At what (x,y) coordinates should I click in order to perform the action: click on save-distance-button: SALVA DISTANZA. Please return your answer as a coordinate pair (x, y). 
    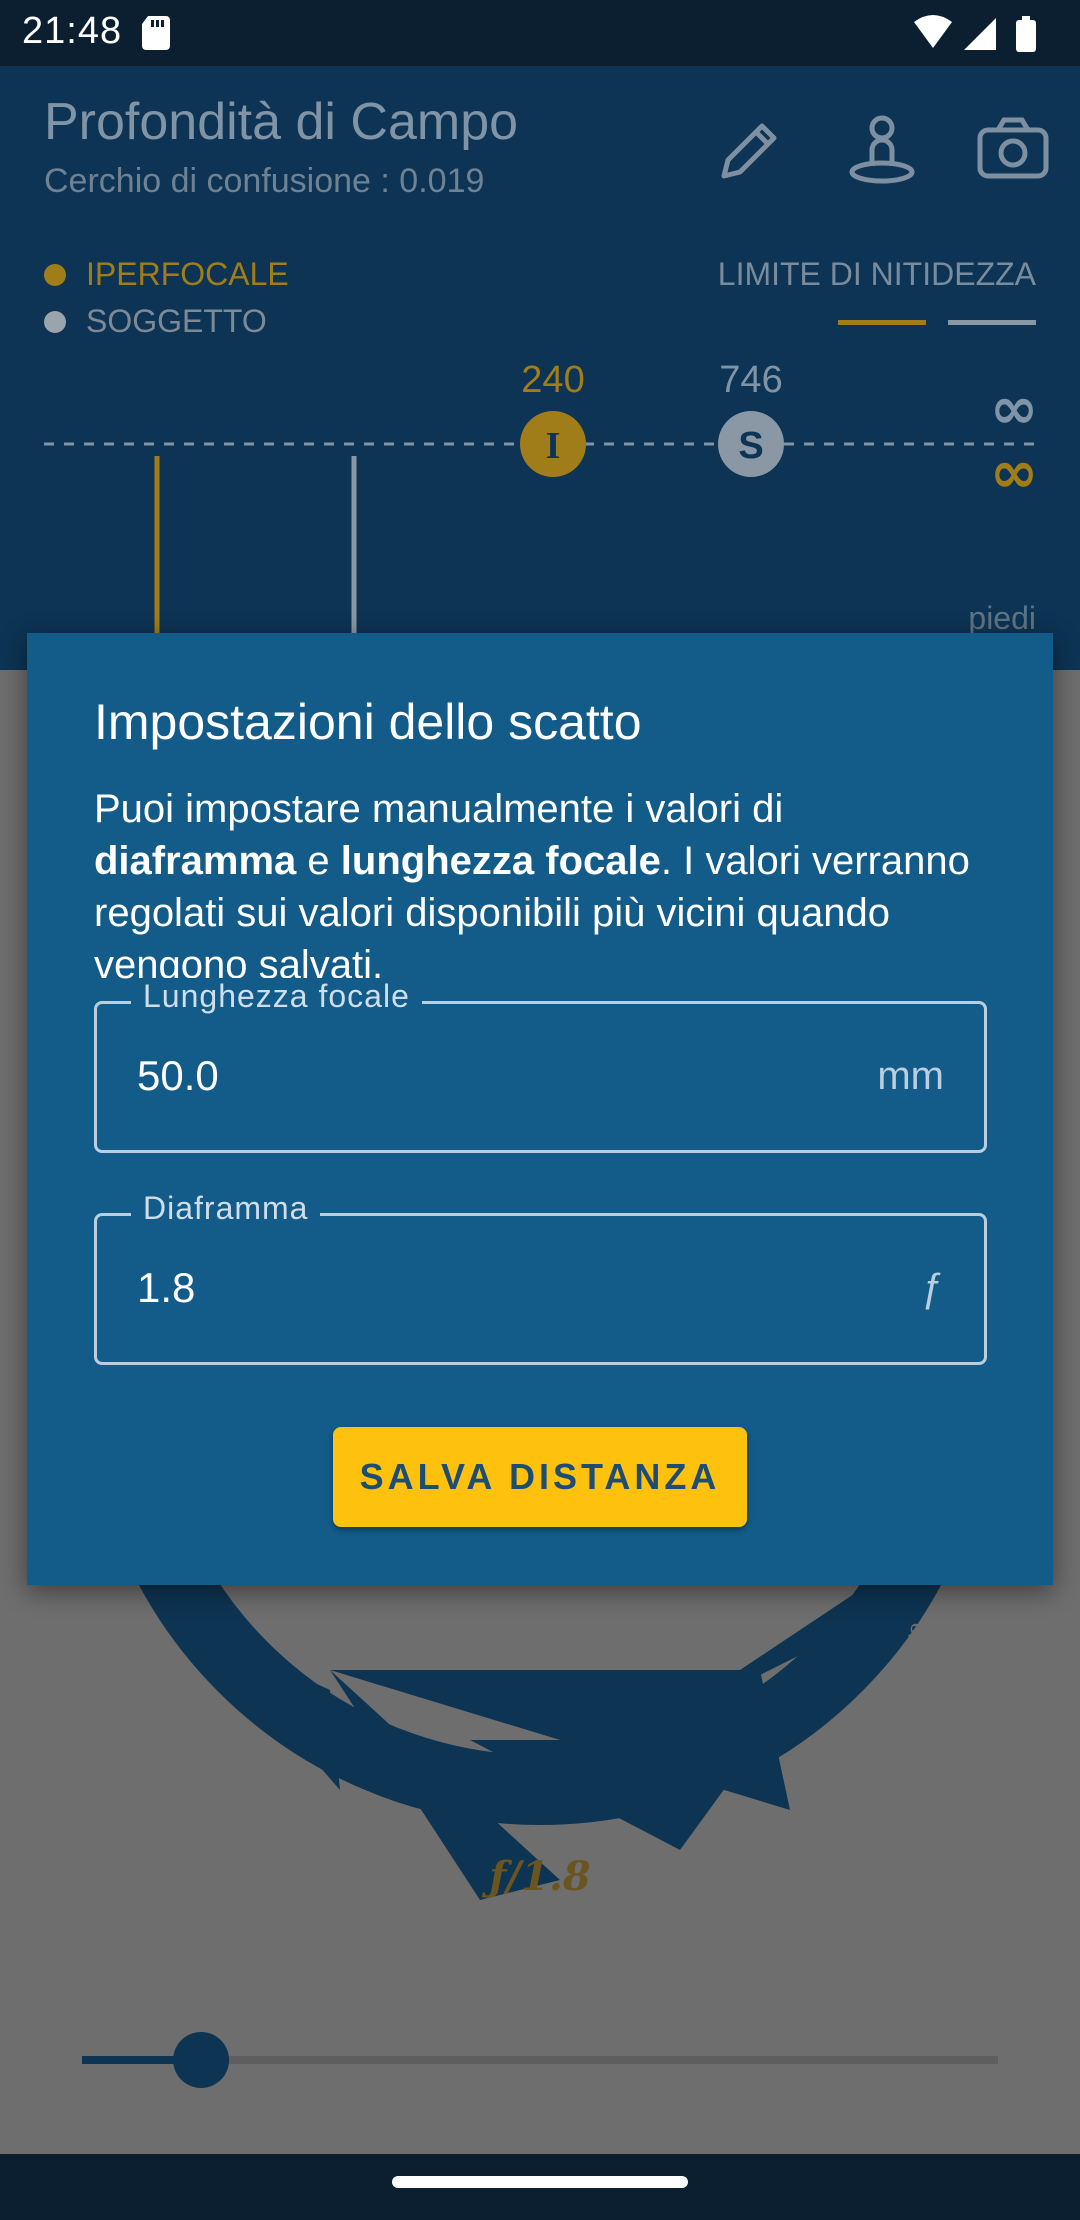
    Looking at the image, I should click on (540, 1477).